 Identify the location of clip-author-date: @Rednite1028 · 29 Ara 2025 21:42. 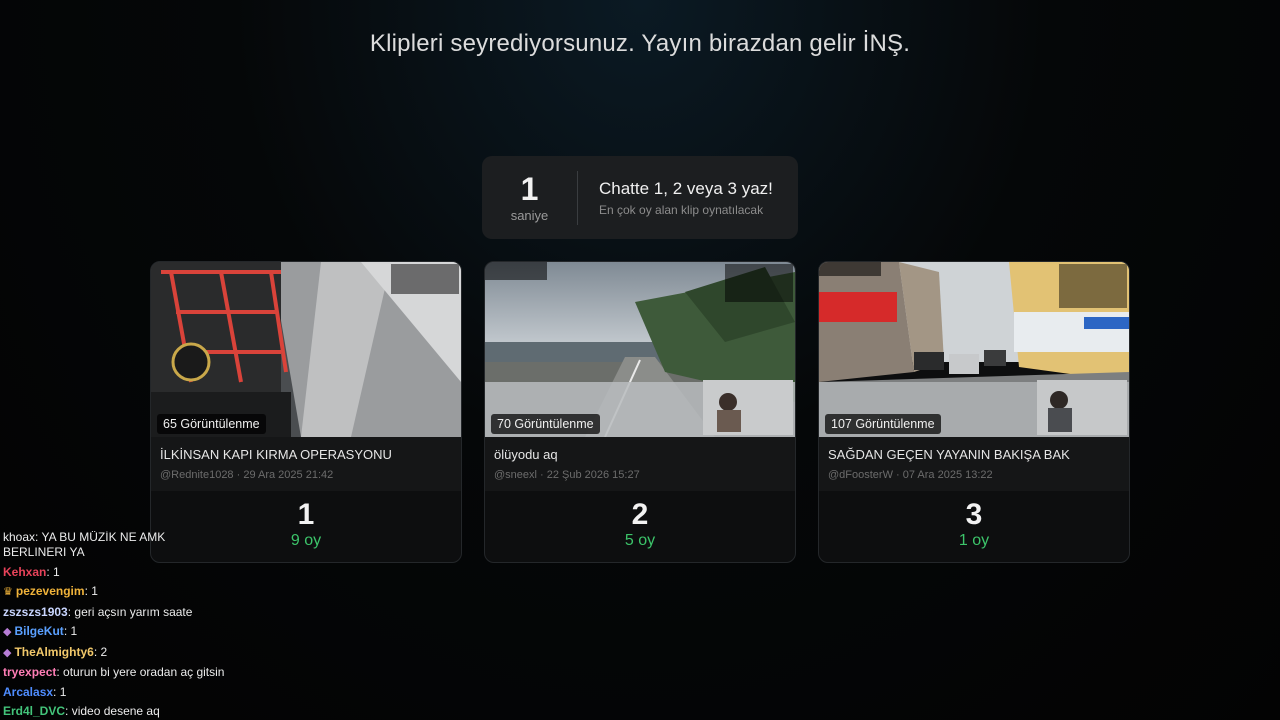
(247, 475).